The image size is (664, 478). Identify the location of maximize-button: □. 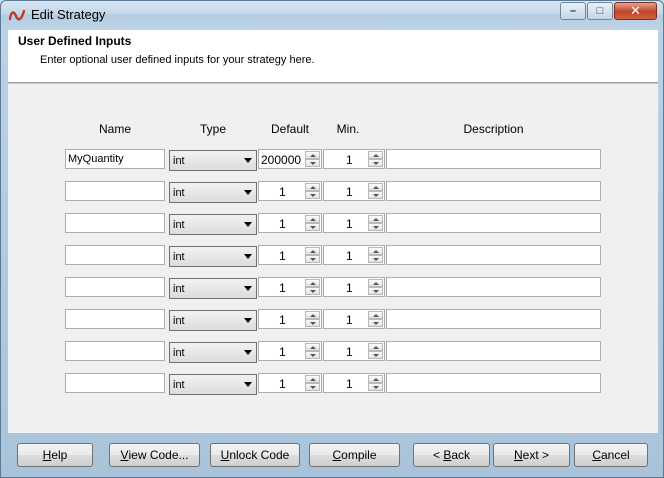
(600, 11).